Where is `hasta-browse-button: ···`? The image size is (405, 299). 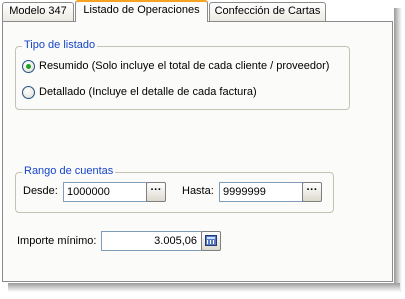
hasta-browse-button: ··· is located at coordinates (312, 192).